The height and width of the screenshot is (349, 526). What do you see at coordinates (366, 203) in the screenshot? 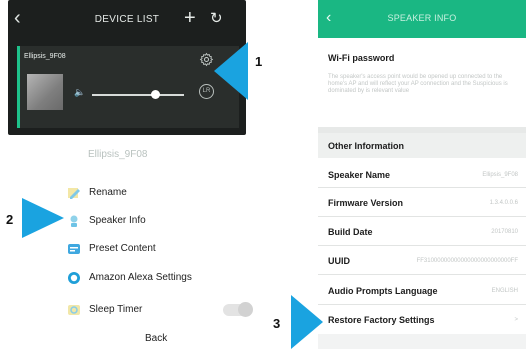
I see `info-row-label: Firmware Version` at bounding box center [366, 203].